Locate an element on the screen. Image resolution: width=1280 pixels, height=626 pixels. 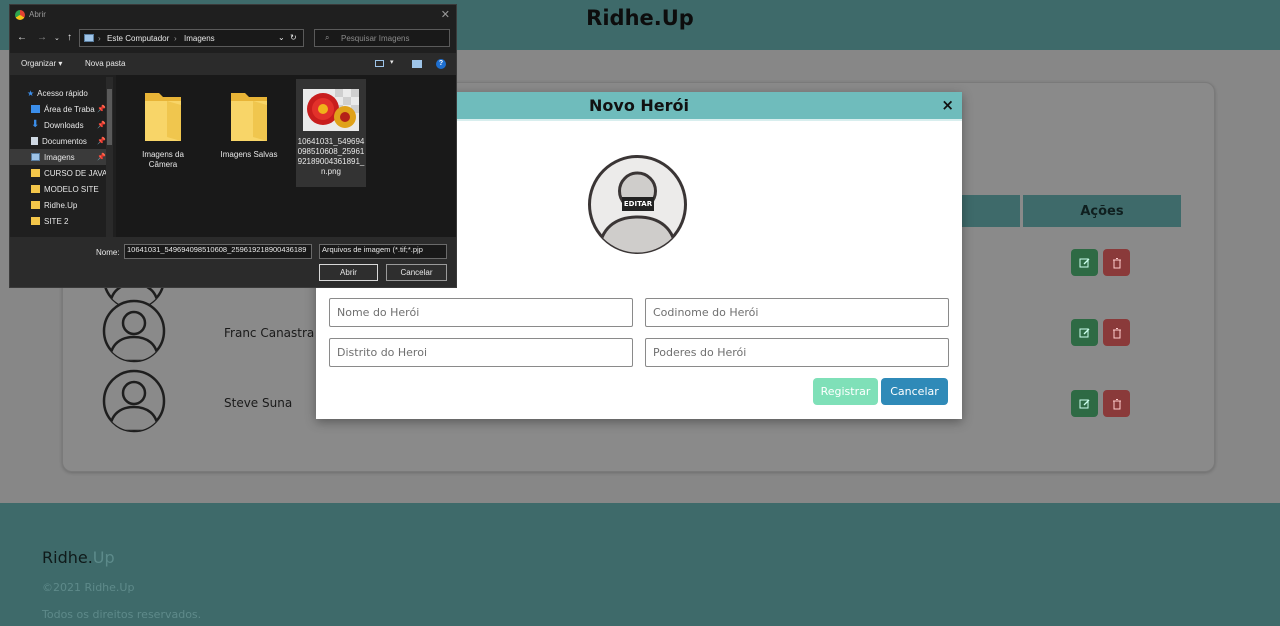
footer-copyright: ©2021 Ridhe.Up is located at coordinates (88, 587).